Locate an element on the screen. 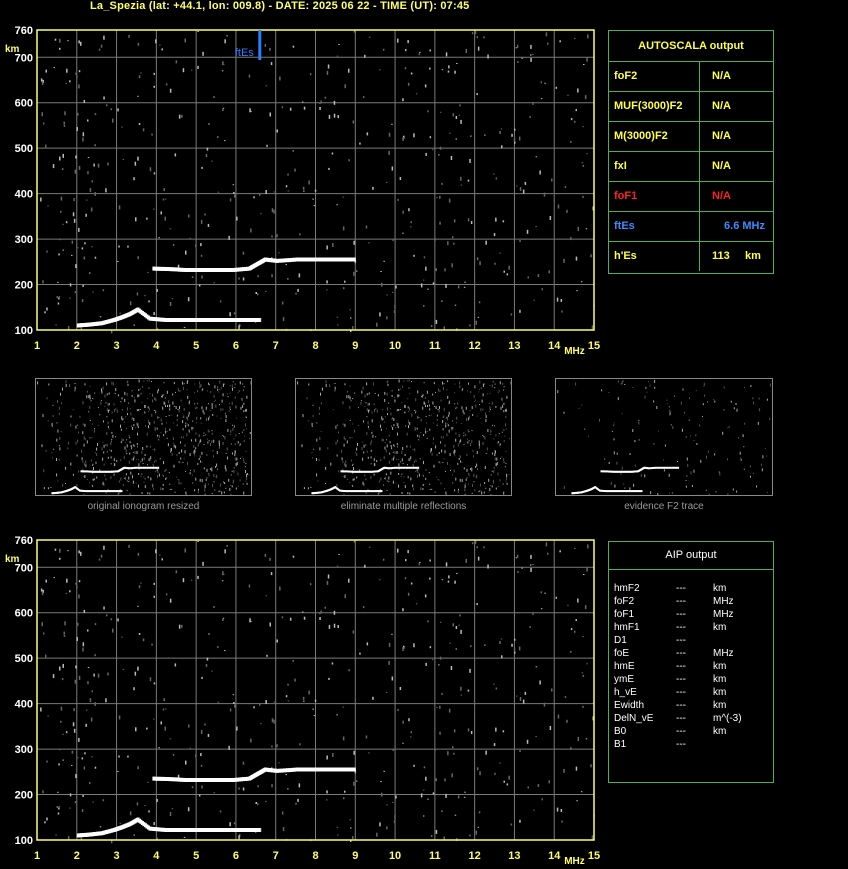  aip-param-name: D1 is located at coordinates (620, 640).